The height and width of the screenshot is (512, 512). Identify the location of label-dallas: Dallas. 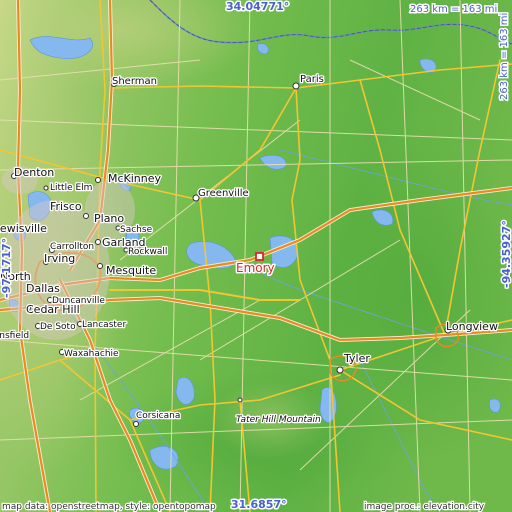
(43, 288).